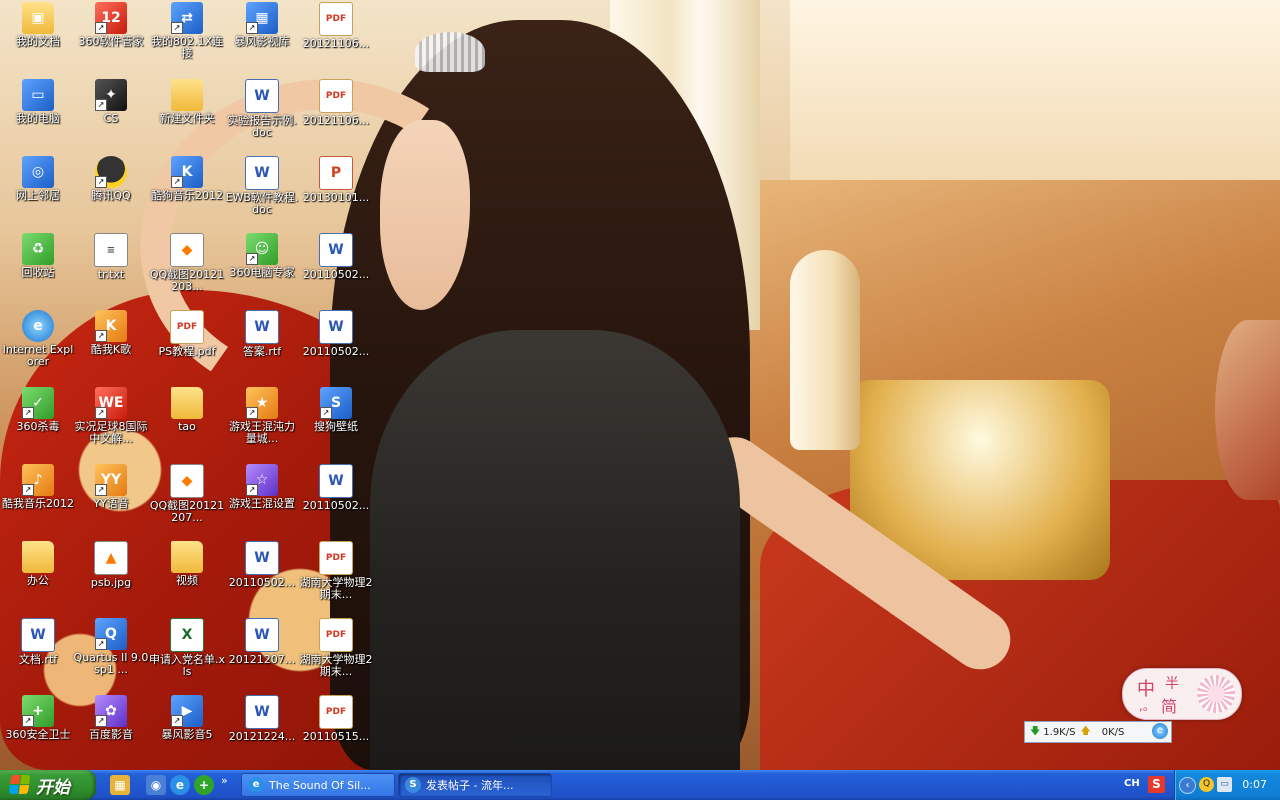  What do you see at coordinates (111, 41) in the screenshot?
I see `desktop-icon-label: 360软件管家` at bounding box center [111, 41].